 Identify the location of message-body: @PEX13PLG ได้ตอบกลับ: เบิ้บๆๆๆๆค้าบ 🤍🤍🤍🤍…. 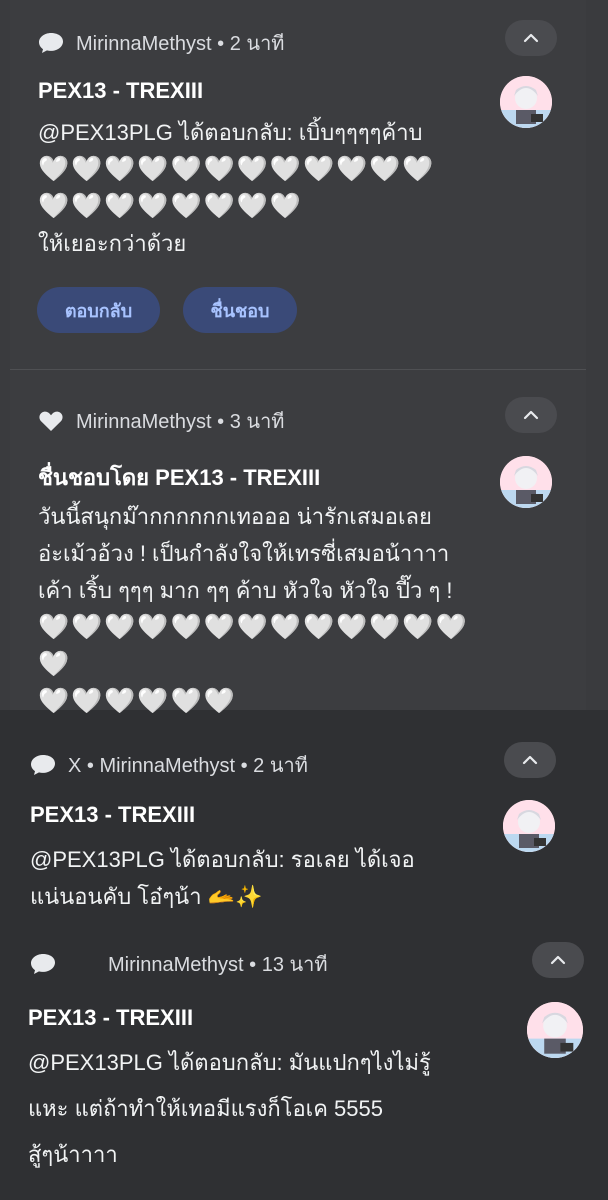
(258, 188).